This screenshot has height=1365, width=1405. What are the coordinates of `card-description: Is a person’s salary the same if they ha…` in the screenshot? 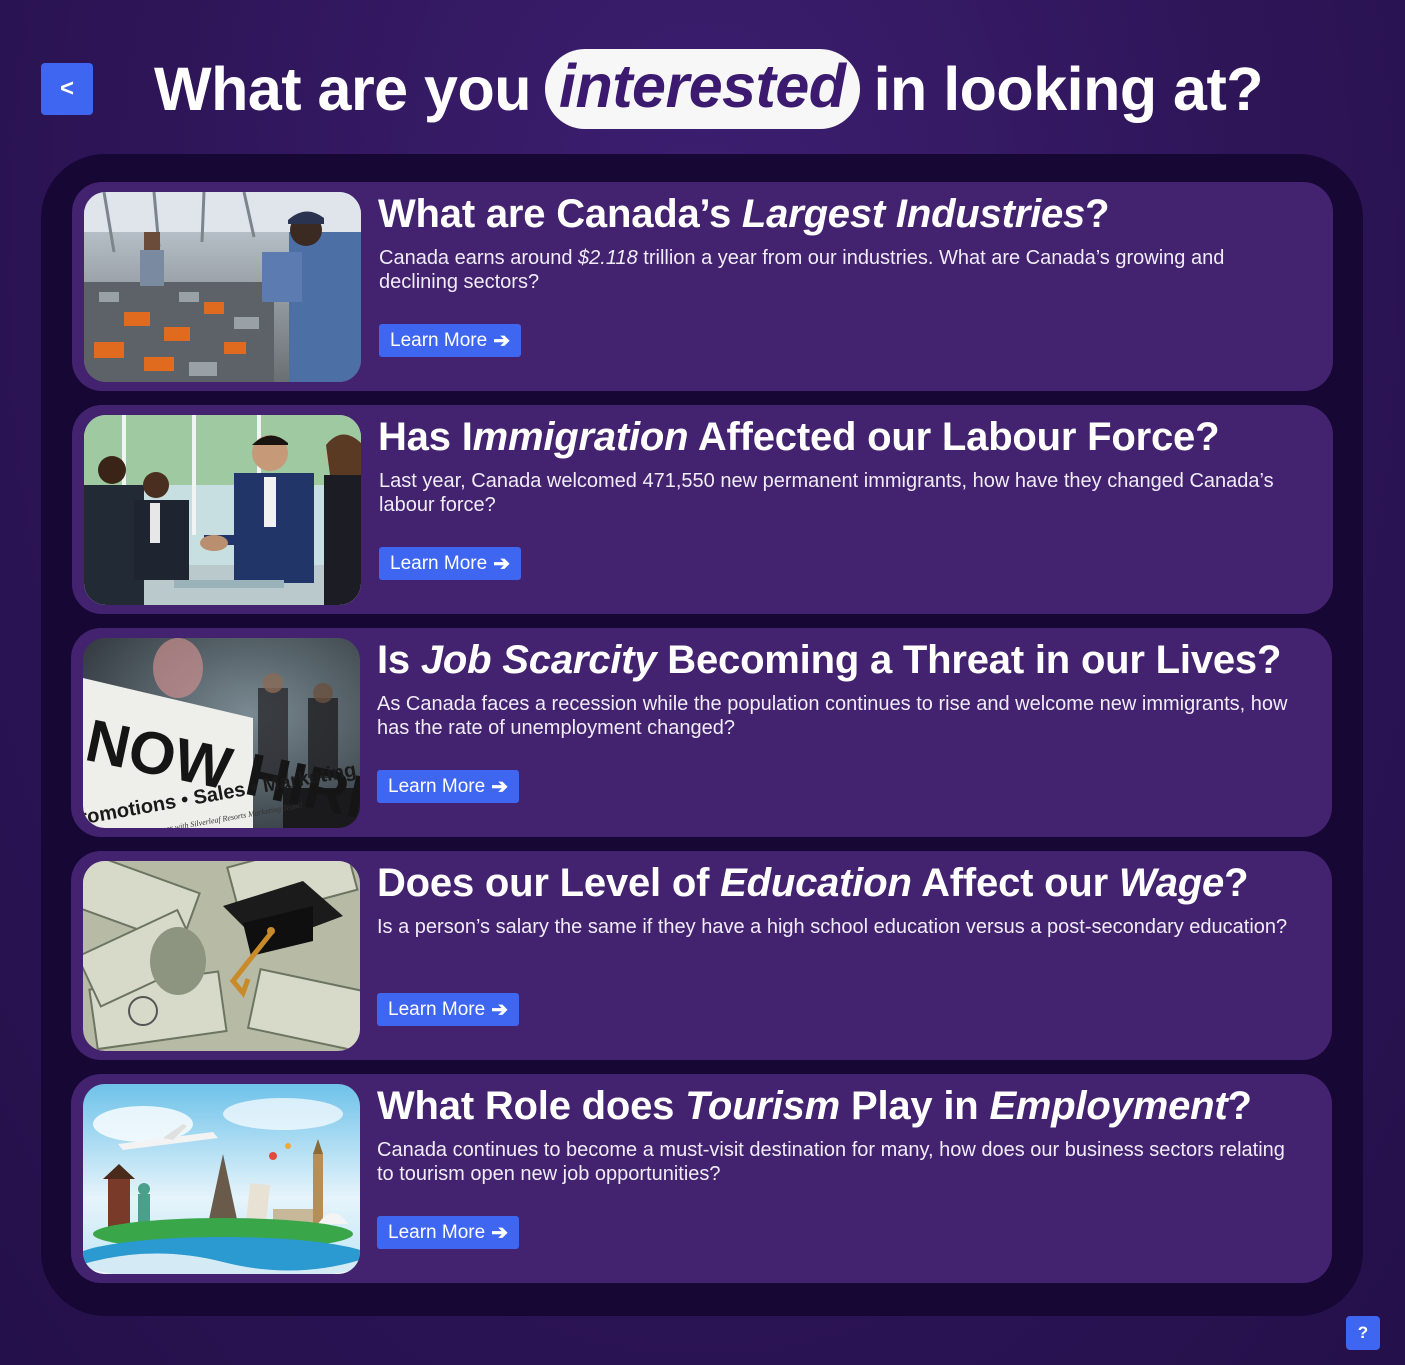 It's located at (832, 927).